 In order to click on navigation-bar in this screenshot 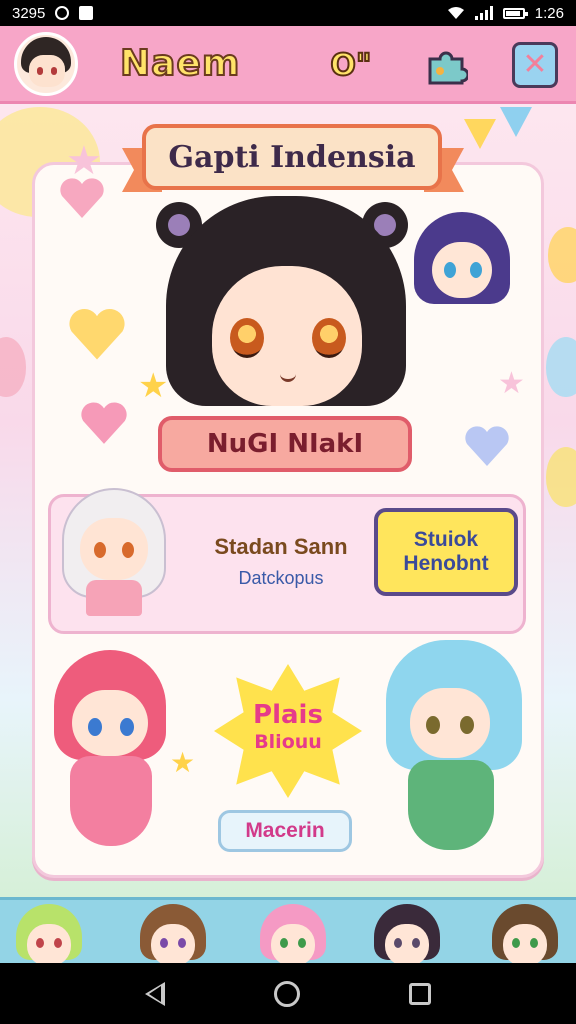, I will do `click(288, 993)`.